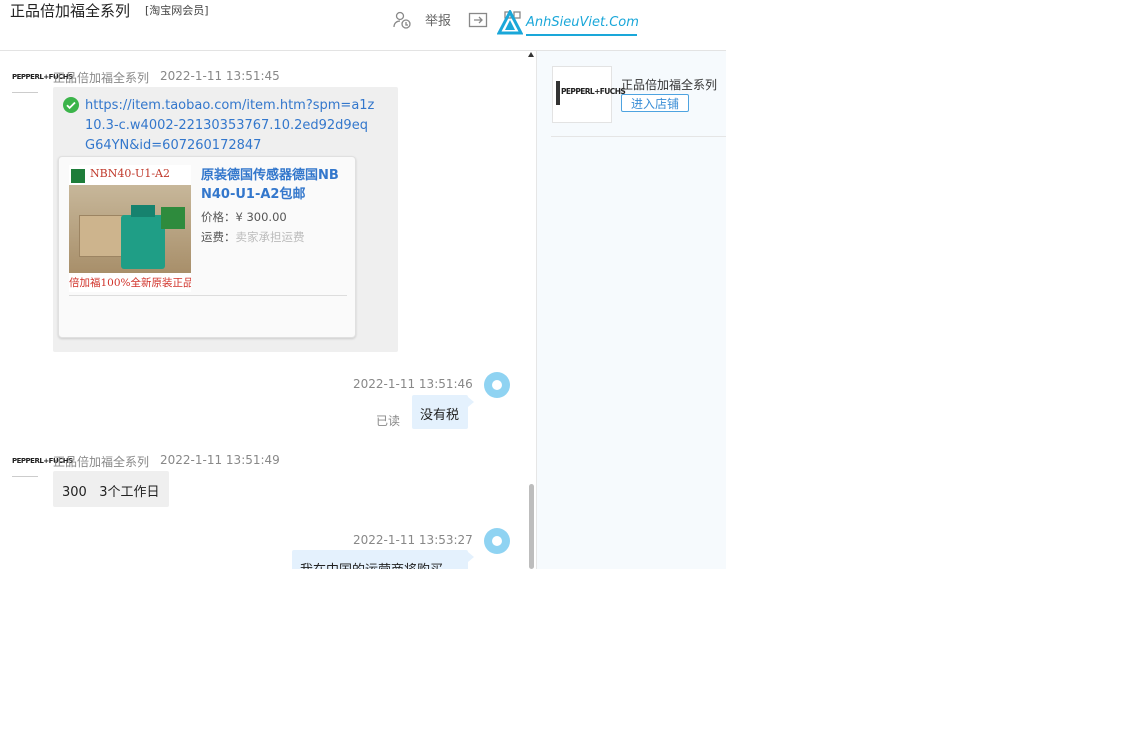 The height and width of the screenshot is (743, 1140). Describe the element at coordinates (208, 295) in the screenshot. I see `card-divider` at that location.